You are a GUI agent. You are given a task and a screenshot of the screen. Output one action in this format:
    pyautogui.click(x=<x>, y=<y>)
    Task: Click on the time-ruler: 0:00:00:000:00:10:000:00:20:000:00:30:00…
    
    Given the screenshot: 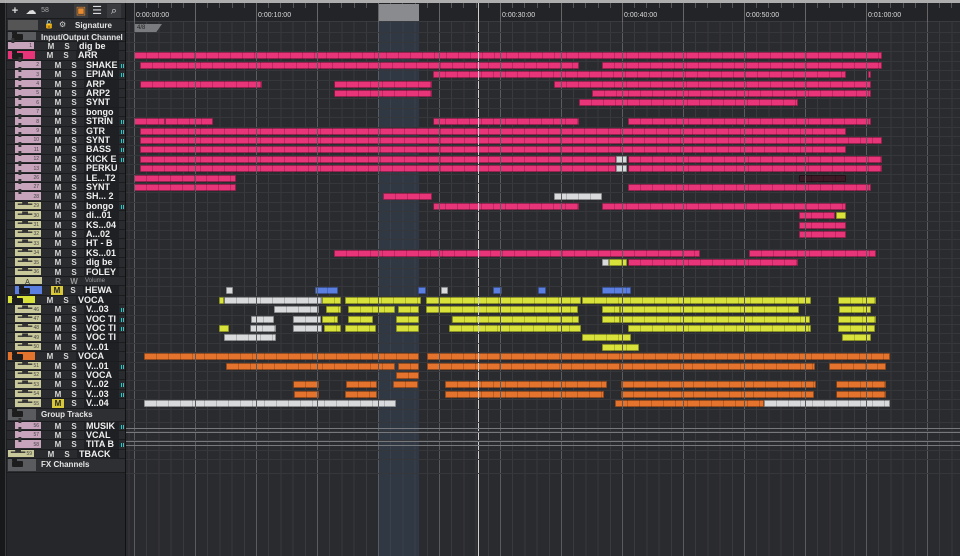 What is the action you would take?
    pyautogui.click(x=543, y=12)
    